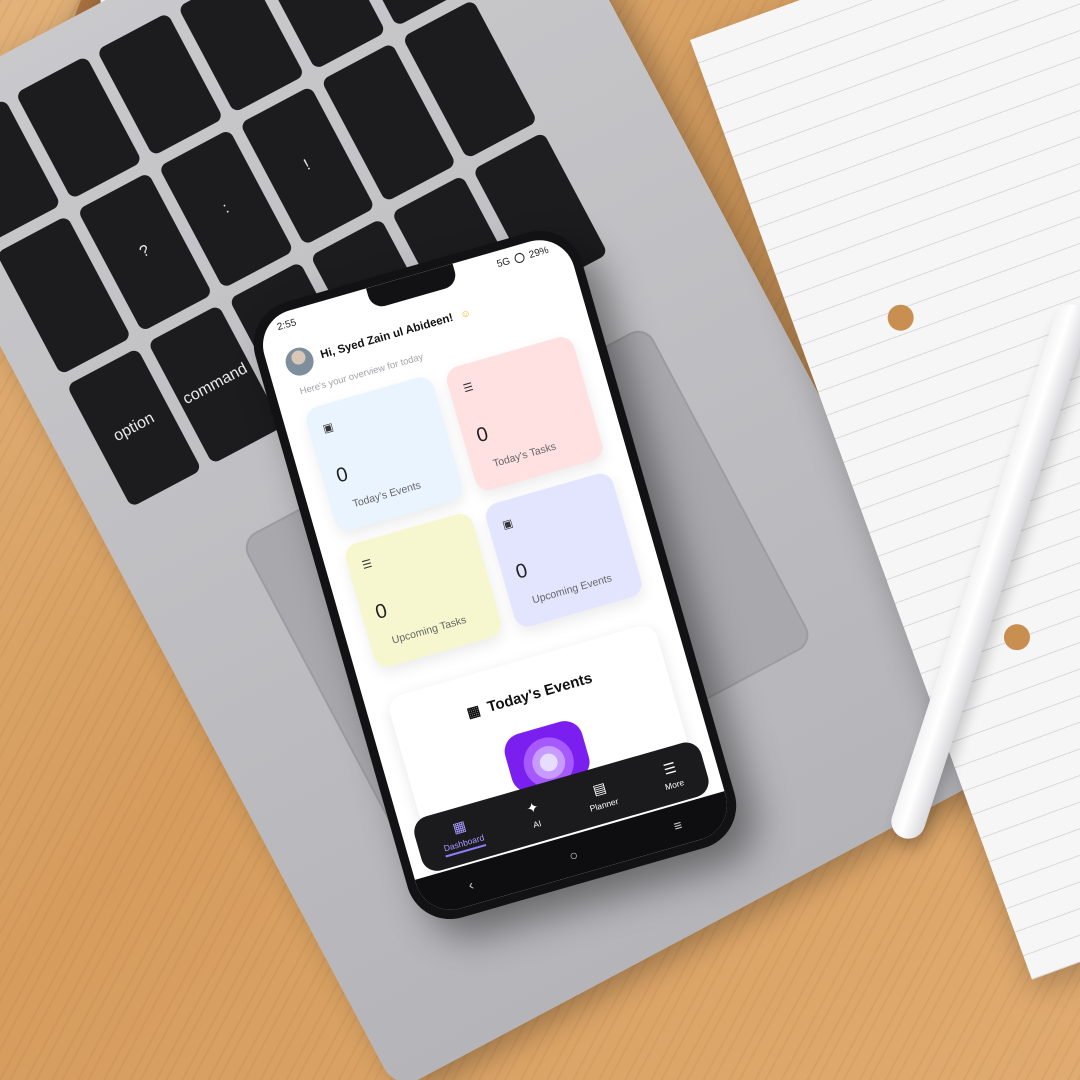 The image size is (1080, 1080). I want to click on grid-icon: ▦, so click(459, 827).